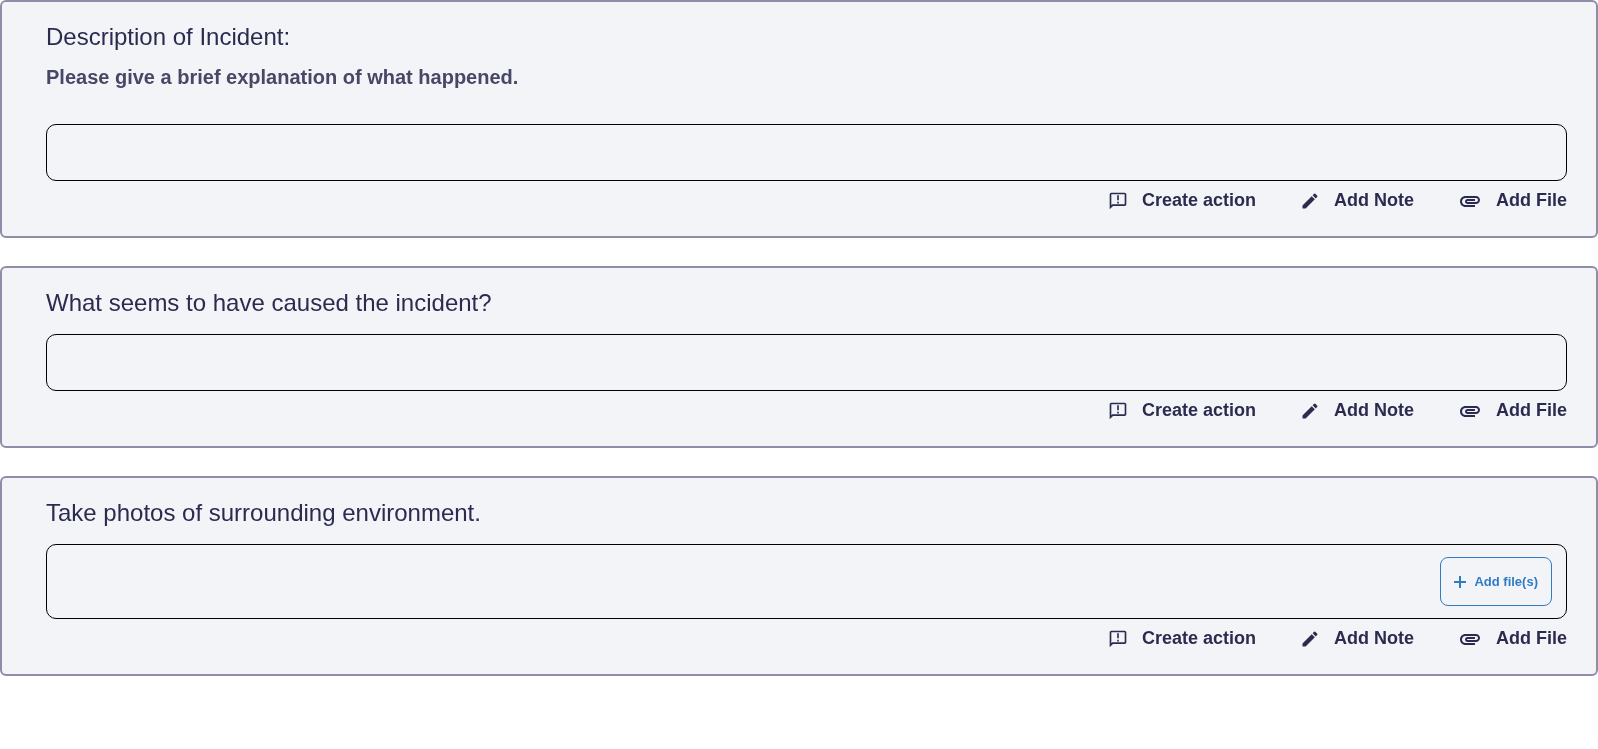 This screenshot has width=1598, height=749. I want to click on question-title: What seems to have caused the incident?, so click(269, 303).